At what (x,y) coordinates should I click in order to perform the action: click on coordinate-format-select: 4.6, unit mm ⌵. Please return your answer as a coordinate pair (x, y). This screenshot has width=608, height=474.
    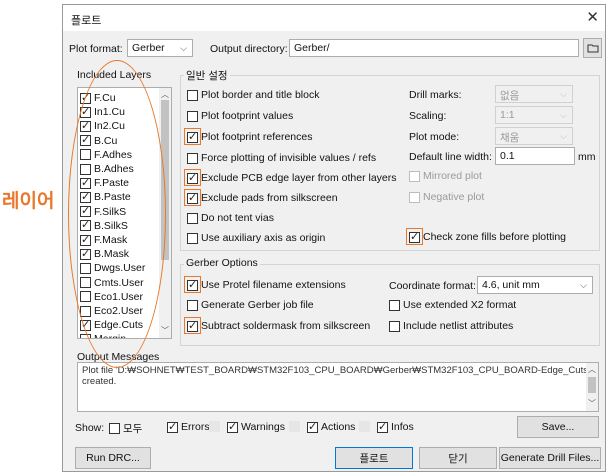
    Looking at the image, I should click on (535, 285).